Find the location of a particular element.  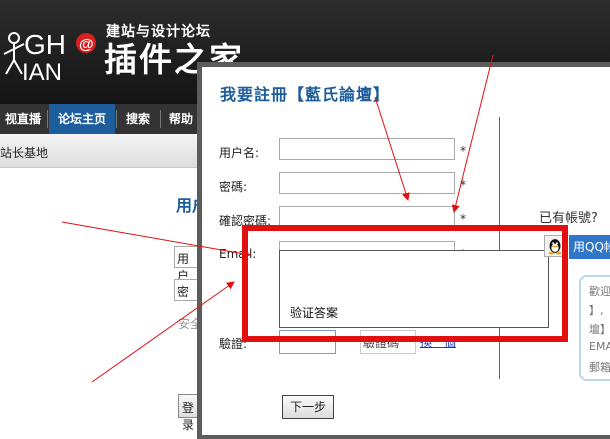

dialog-divider is located at coordinates (499, 248).